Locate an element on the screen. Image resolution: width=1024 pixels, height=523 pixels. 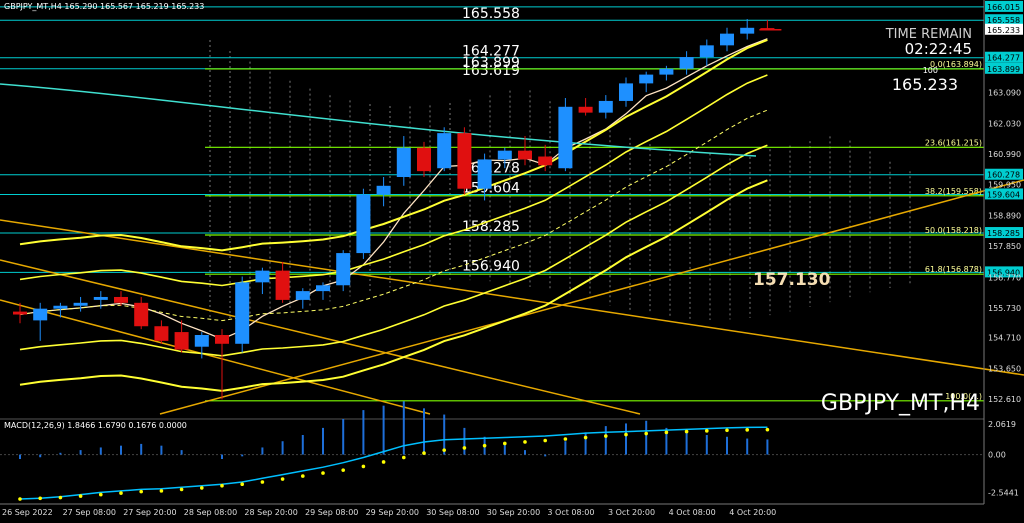
price-tick-label: 163.899 is located at coordinates (1003, 69).